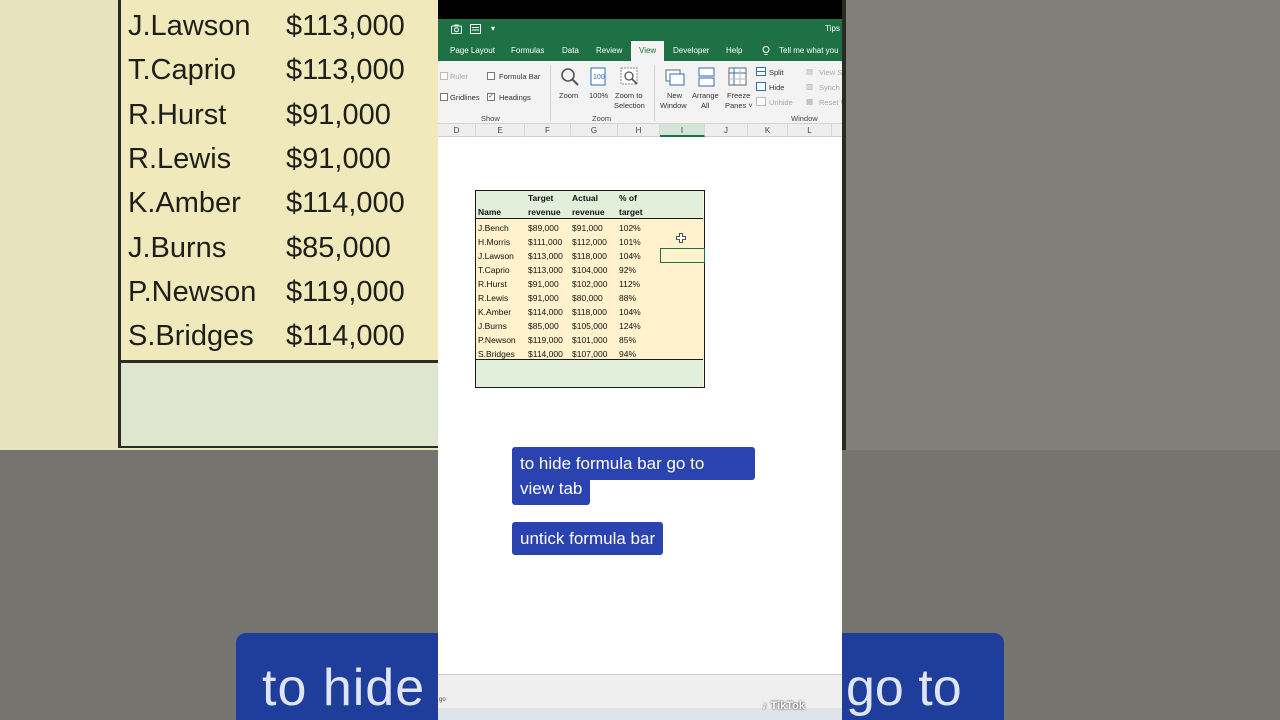 The height and width of the screenshot is (720, 1280). Describe the element at coordinates (738, 95) in the screenshot. I see `freeze-panes-line1: Freeze` at that location.